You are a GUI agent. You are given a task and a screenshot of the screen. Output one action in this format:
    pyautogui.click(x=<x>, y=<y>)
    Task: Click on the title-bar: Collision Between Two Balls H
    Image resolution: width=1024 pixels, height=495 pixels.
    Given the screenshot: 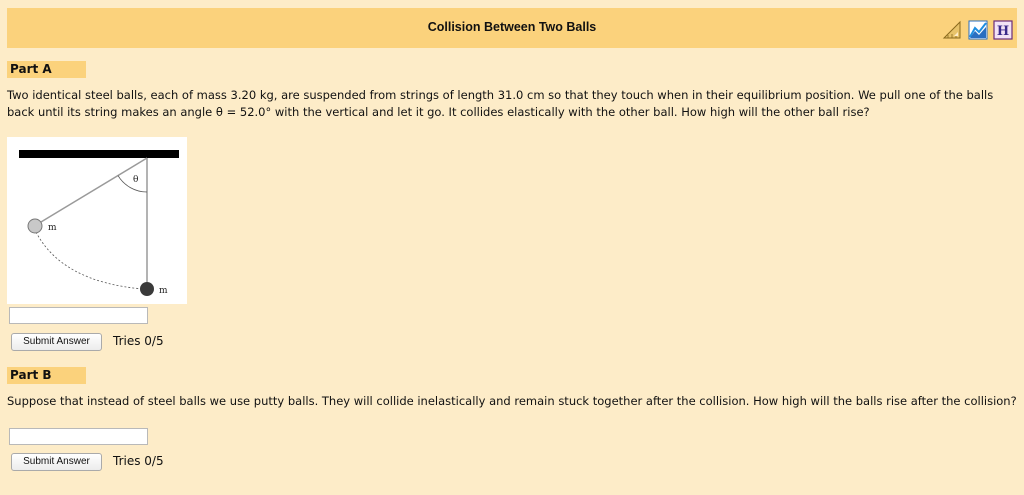 What is the action you would take?
    pyautogui.click(x=512, y=28)
    